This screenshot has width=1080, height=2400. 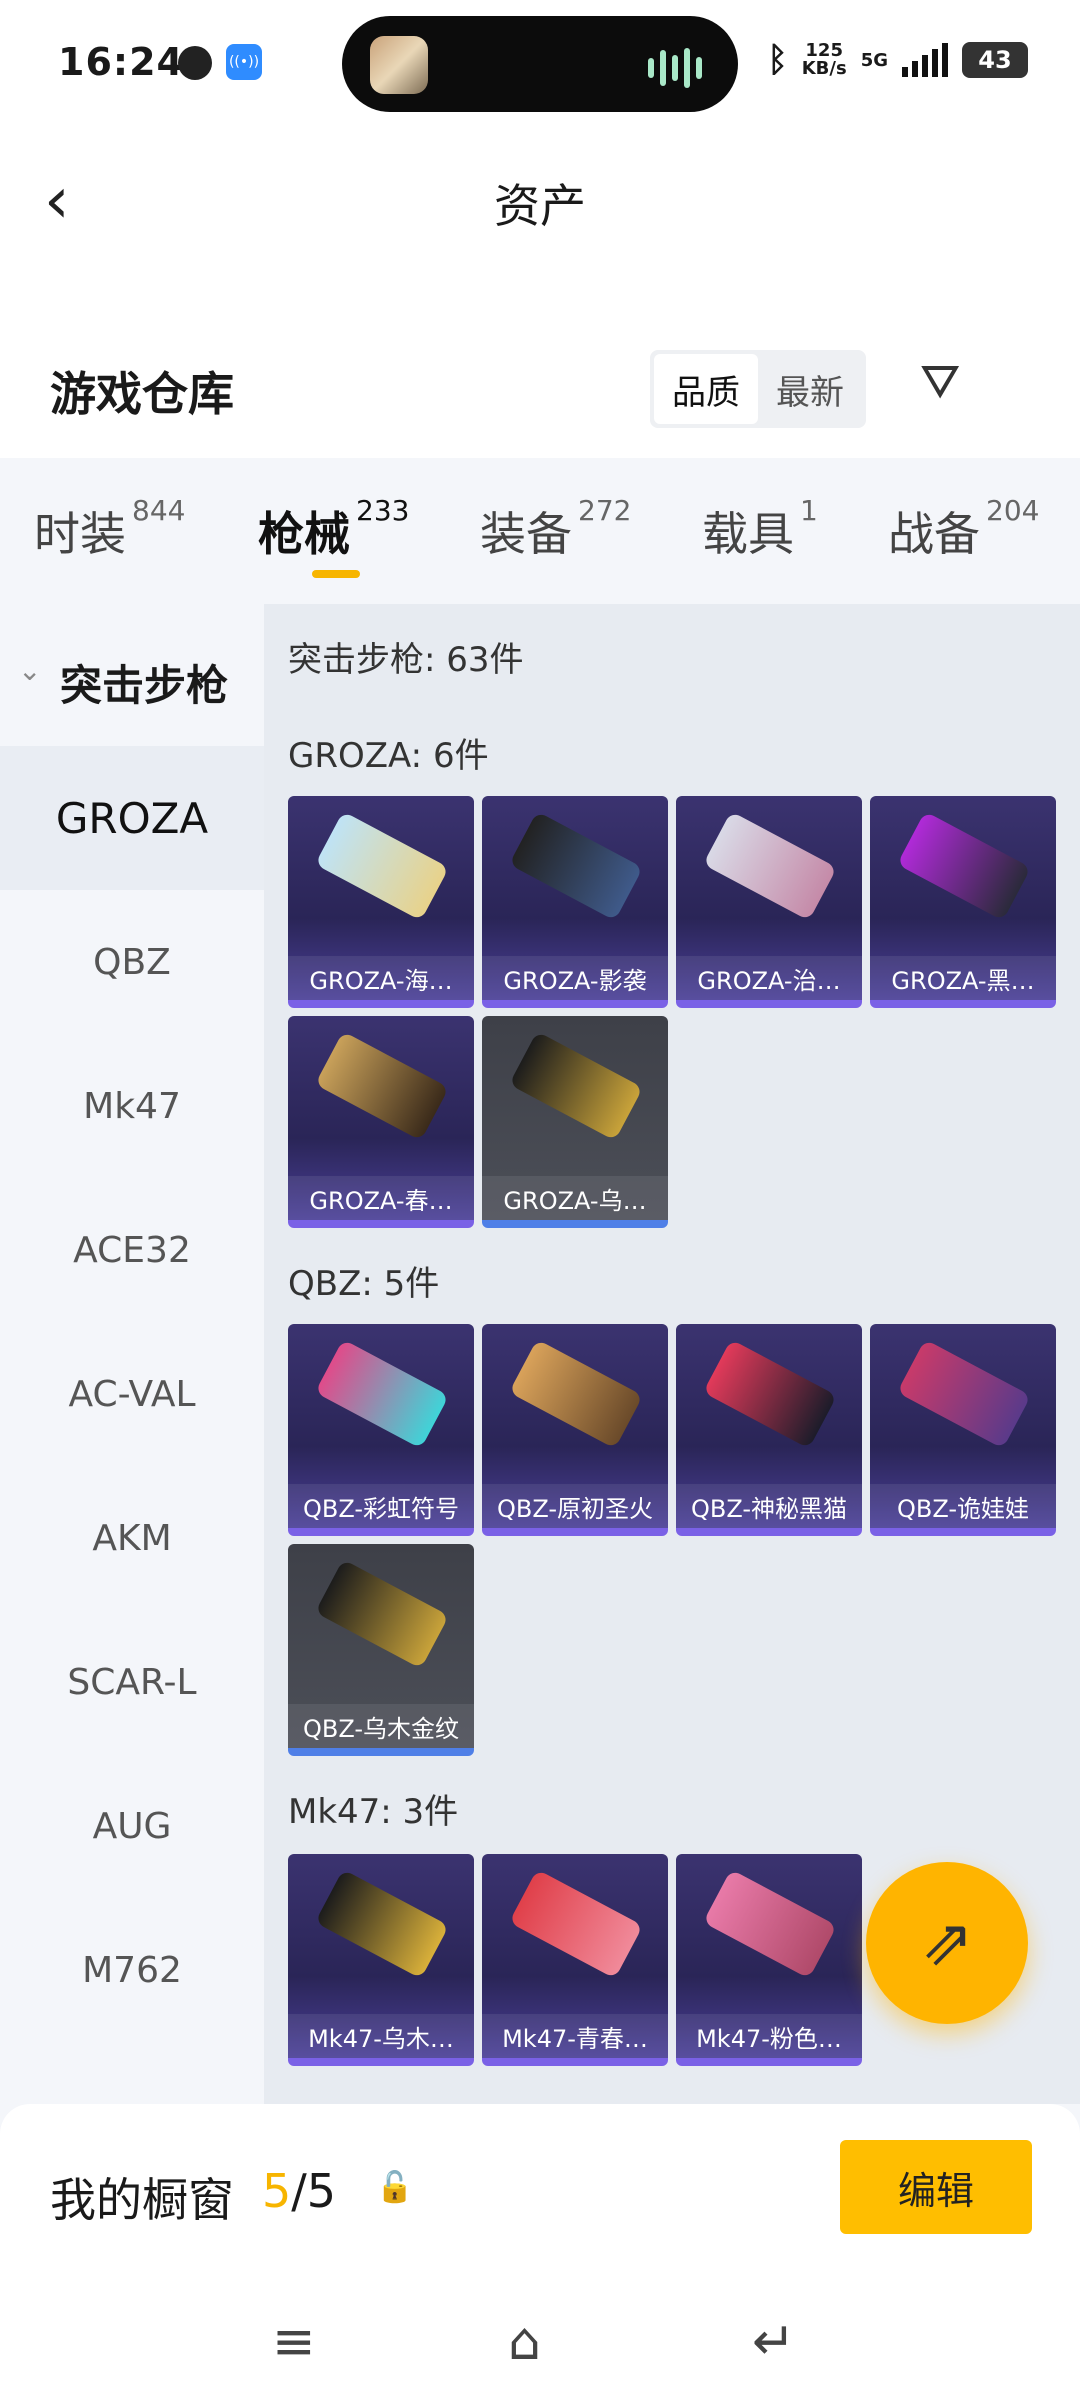 What do you see at coordinates (132, 1826) in the screenshot?
I see `category-item-aug: AUG` at bounding box center [132, 1826].